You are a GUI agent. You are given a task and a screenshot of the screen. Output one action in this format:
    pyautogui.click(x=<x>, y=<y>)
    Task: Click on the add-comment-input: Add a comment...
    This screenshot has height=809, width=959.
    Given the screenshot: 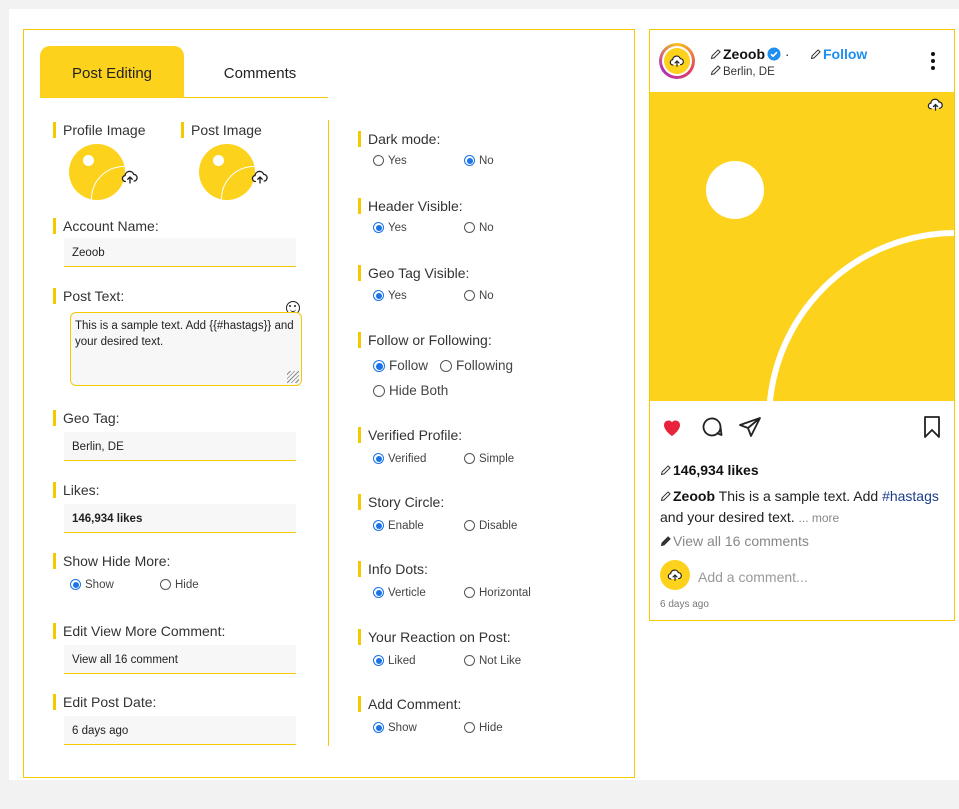 What is the action you would take?
    pyautogui.click(x=753, y=577)
    